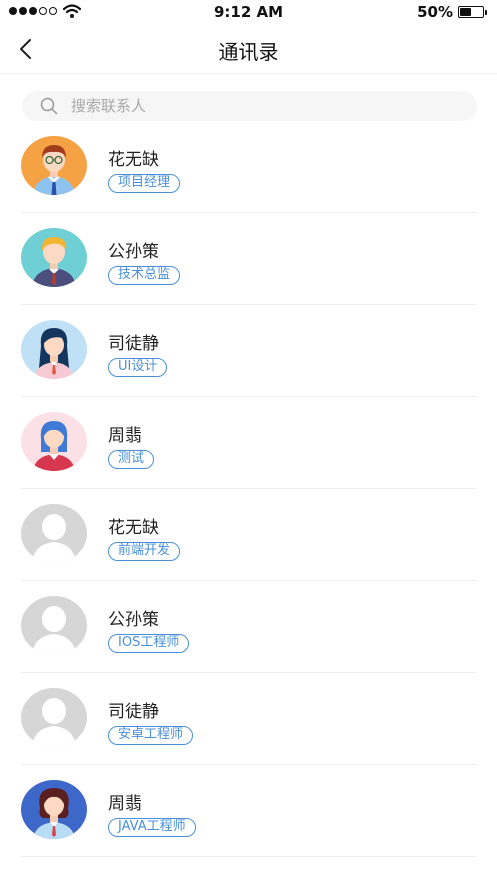 The height and width of the screenshot is (883, 497). Describe the element at coordinates (248, 443) in the screenshot. I see `contact-row: 周翡 测试` at that location.